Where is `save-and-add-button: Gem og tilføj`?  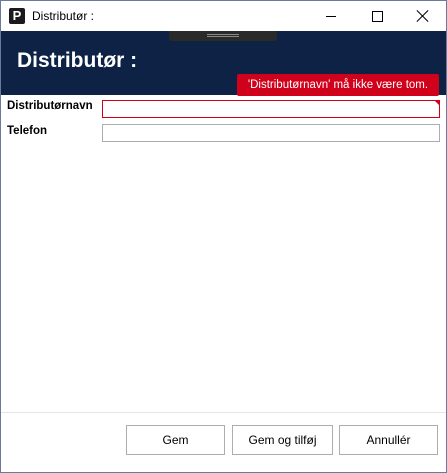 save-and-add-button: Gem og tilføj is located at coordinates (282, 440).